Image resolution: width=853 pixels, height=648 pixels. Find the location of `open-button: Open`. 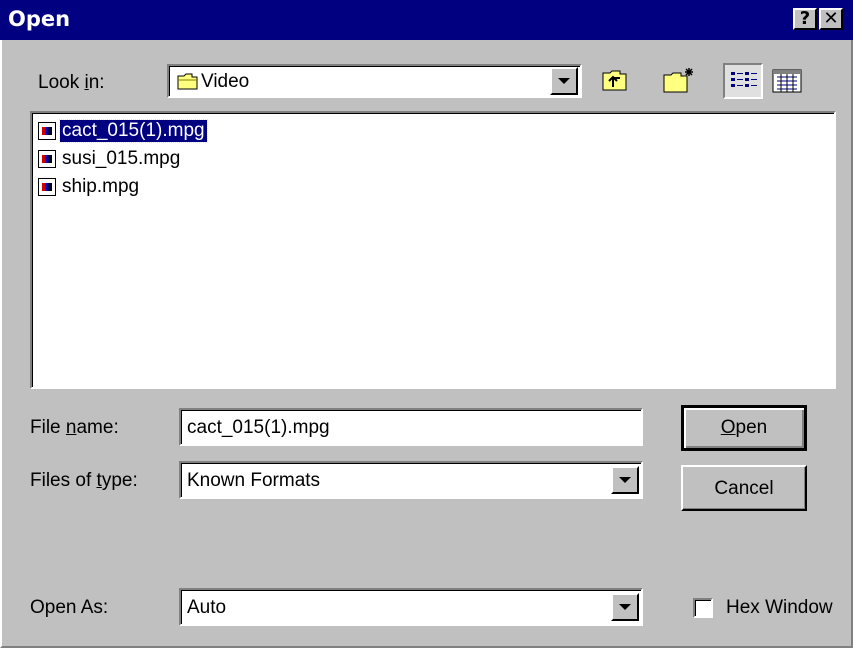

open-button: Open is located at coordinates (744, 428).